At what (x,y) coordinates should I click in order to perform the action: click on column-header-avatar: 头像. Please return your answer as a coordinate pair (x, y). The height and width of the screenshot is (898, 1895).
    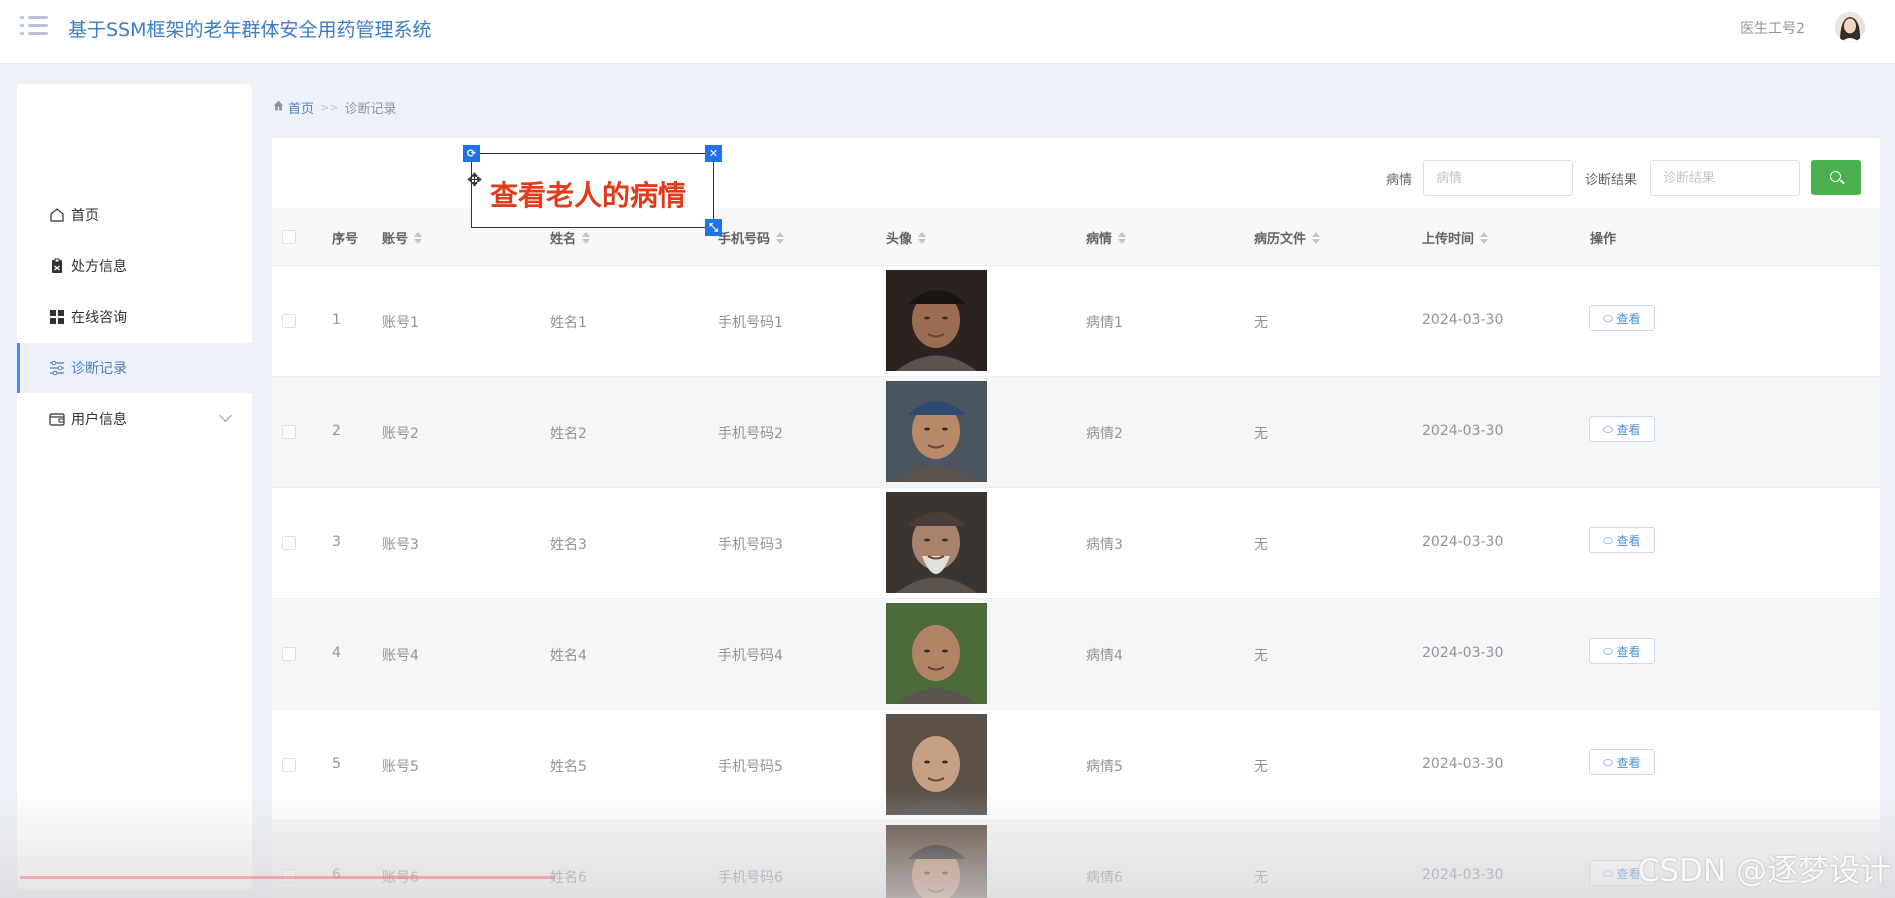
    Looking at the image, I should click on (906, 237).